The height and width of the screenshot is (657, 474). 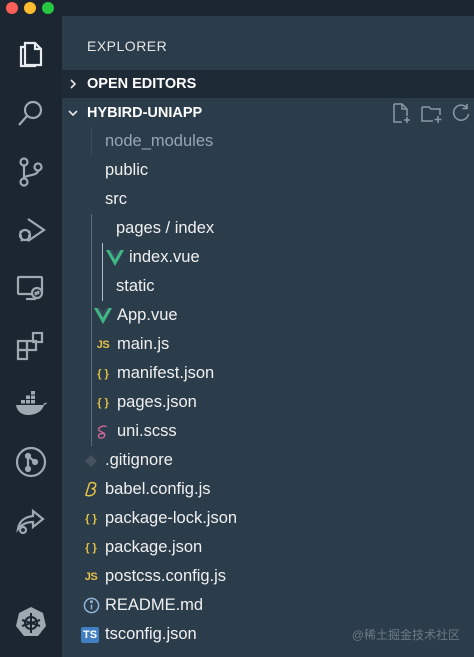 What do you see at coordinates (268, 547) in the screenshot?
I see `tree-item-package-json: { } package.json` at bounding box center [268, 547].